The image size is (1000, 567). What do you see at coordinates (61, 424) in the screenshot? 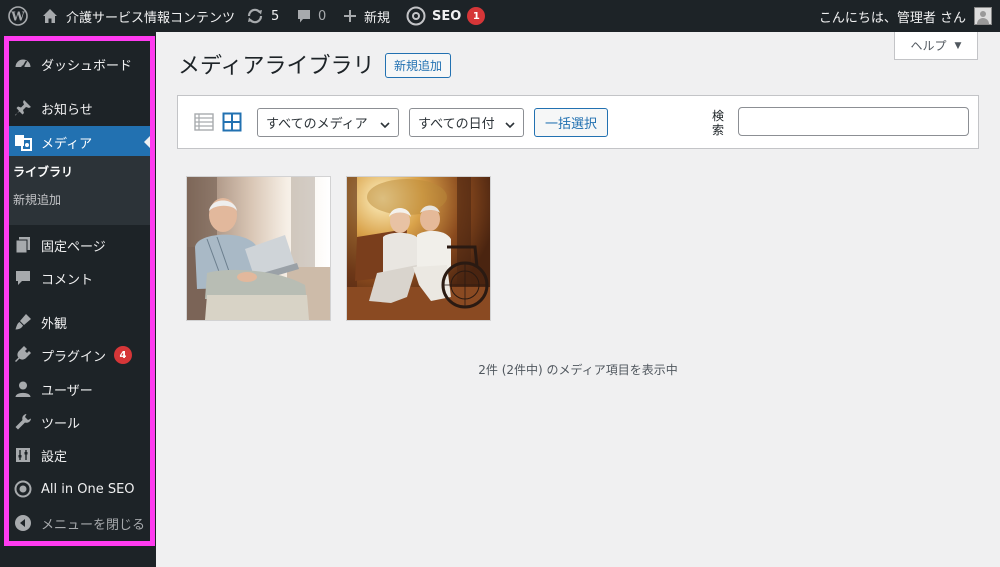
I see `menu-label: ツール` at bounding box center [61, 424].